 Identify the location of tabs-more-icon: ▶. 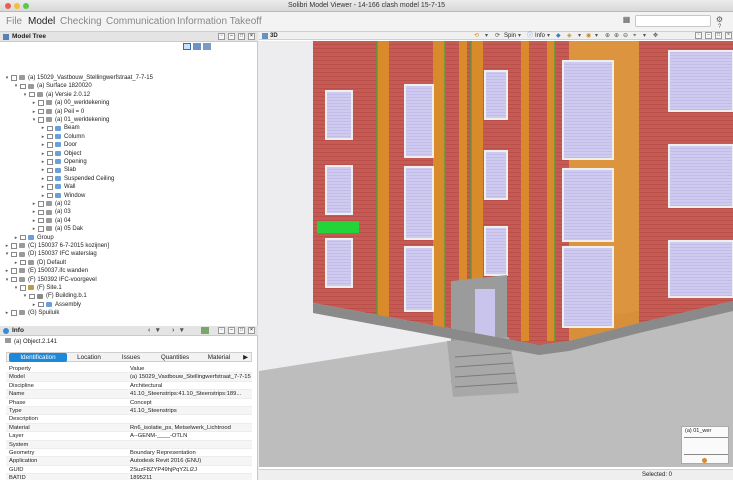
(245, 357).